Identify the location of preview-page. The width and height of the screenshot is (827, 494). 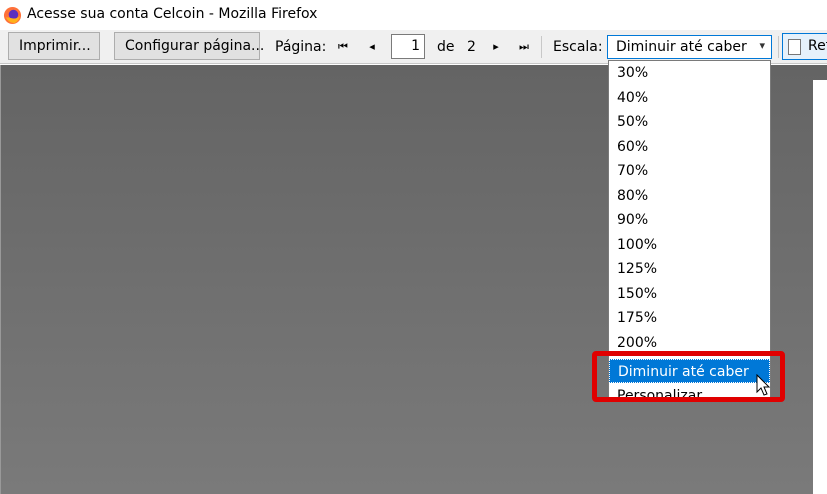
(820, 287).